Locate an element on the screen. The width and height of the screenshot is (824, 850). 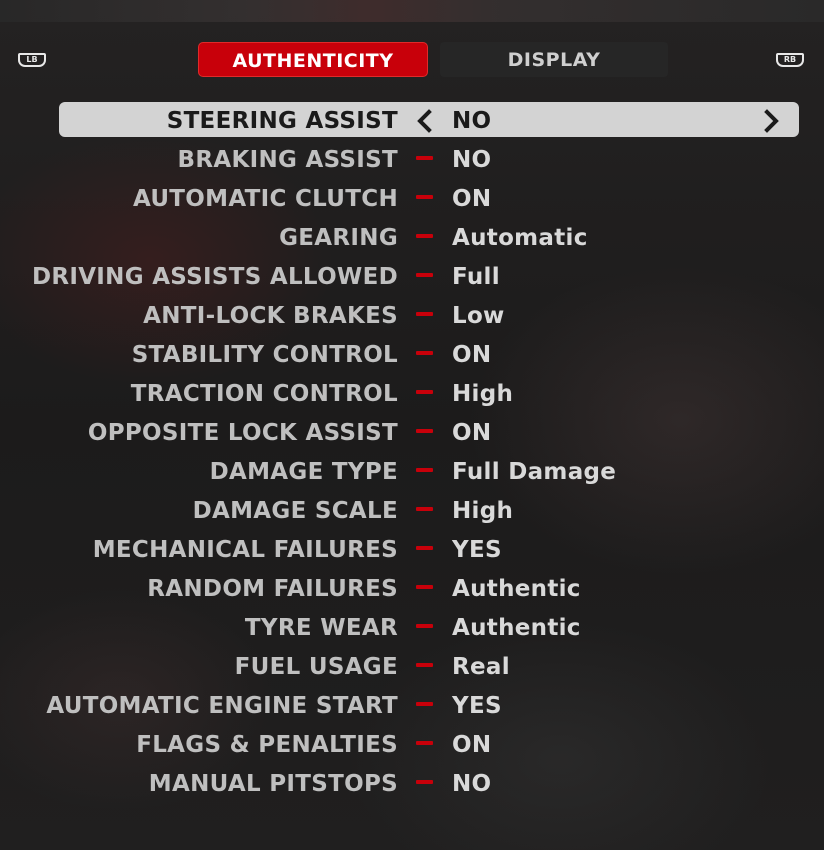
tab-authenticity: AUTHENTICITY is located at coordinates (313, 59).